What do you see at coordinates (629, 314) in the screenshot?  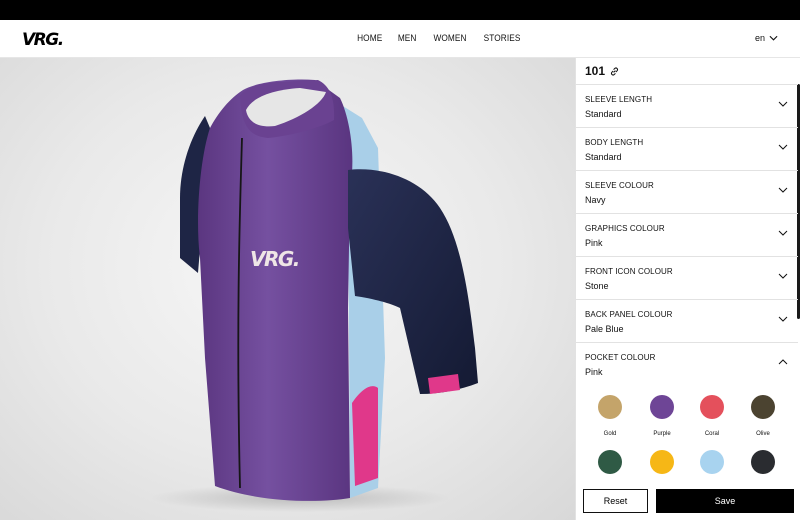 I see `option-label: BACK PANEL COLOUR` at bounding box center [629, 314].